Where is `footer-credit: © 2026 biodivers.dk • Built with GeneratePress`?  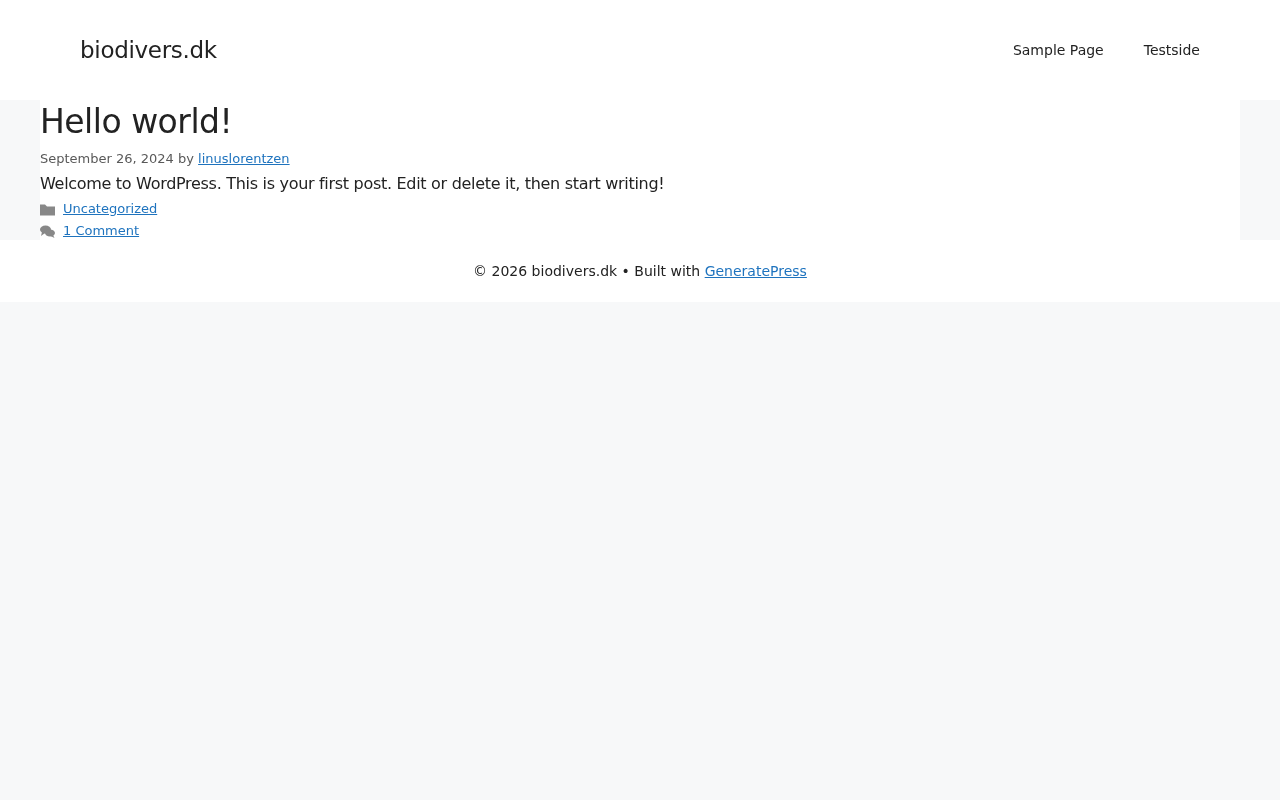
footer-credit: © 2026 biodivers.dk • Built with GeneratePress is located at coordinates (640, 271).